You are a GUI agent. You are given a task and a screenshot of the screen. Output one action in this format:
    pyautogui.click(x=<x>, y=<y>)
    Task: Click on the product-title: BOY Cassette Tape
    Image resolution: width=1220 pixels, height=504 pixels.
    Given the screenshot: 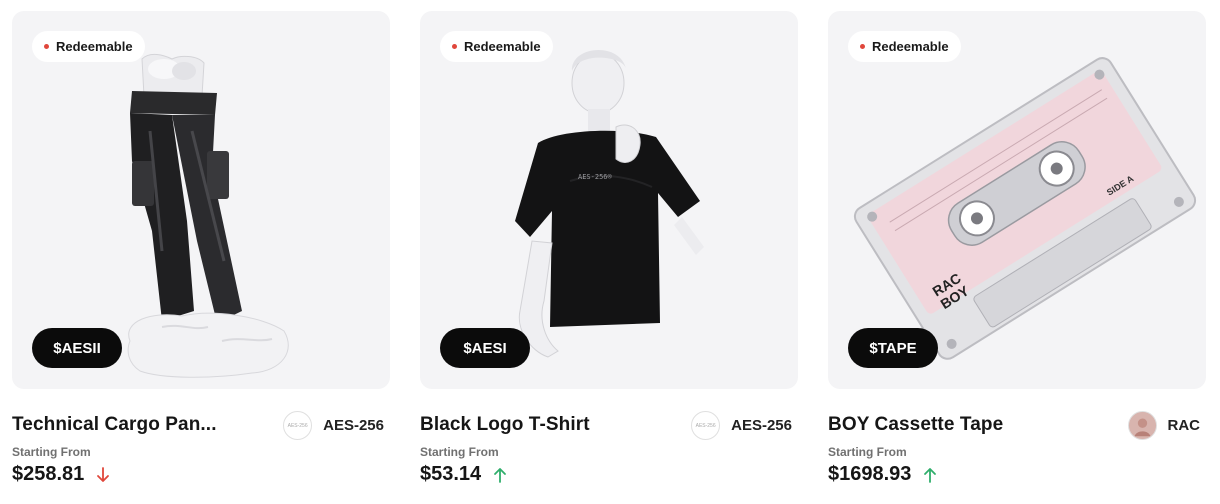 What is the action you would take?
    pyautogui.click(x=915, y=425)
    